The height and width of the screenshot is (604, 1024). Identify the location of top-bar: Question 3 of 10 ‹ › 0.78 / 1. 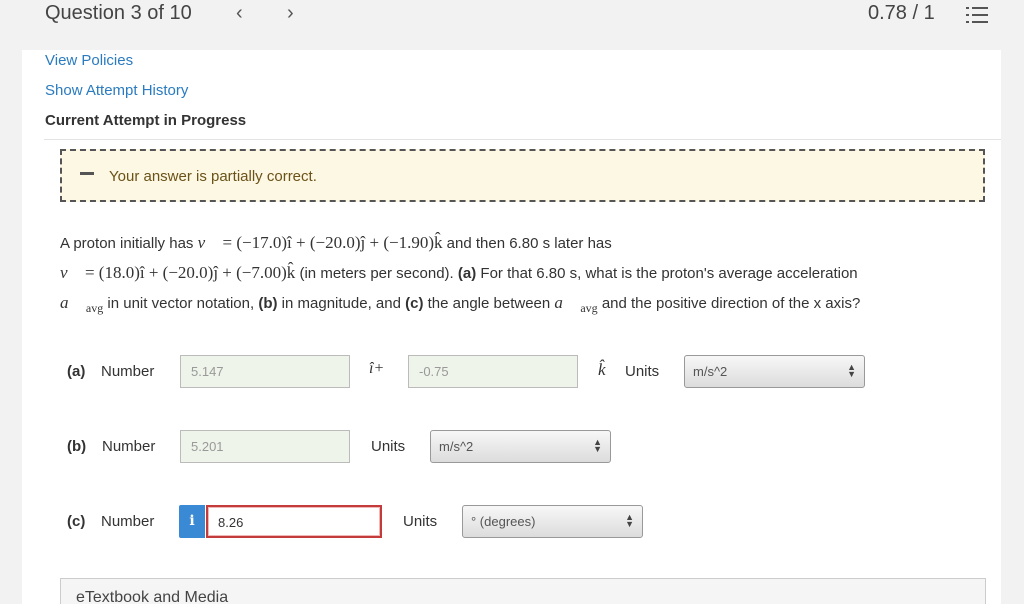
(512, 25).